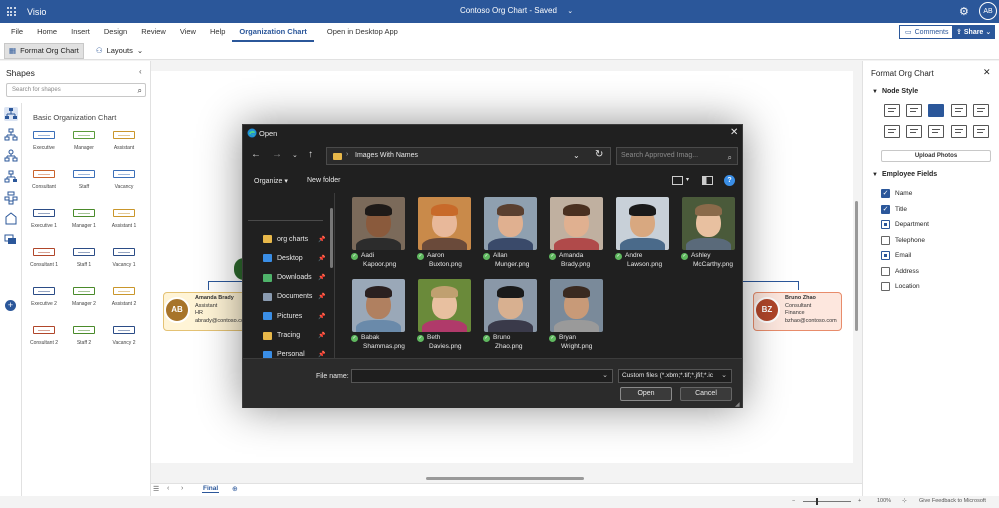 The height and width of the screenshot is (508, 999). What do you see at coordinates (124, 141) in the screenshot?
I see `shape-item: Assistant` at bounding box center [124, 141].